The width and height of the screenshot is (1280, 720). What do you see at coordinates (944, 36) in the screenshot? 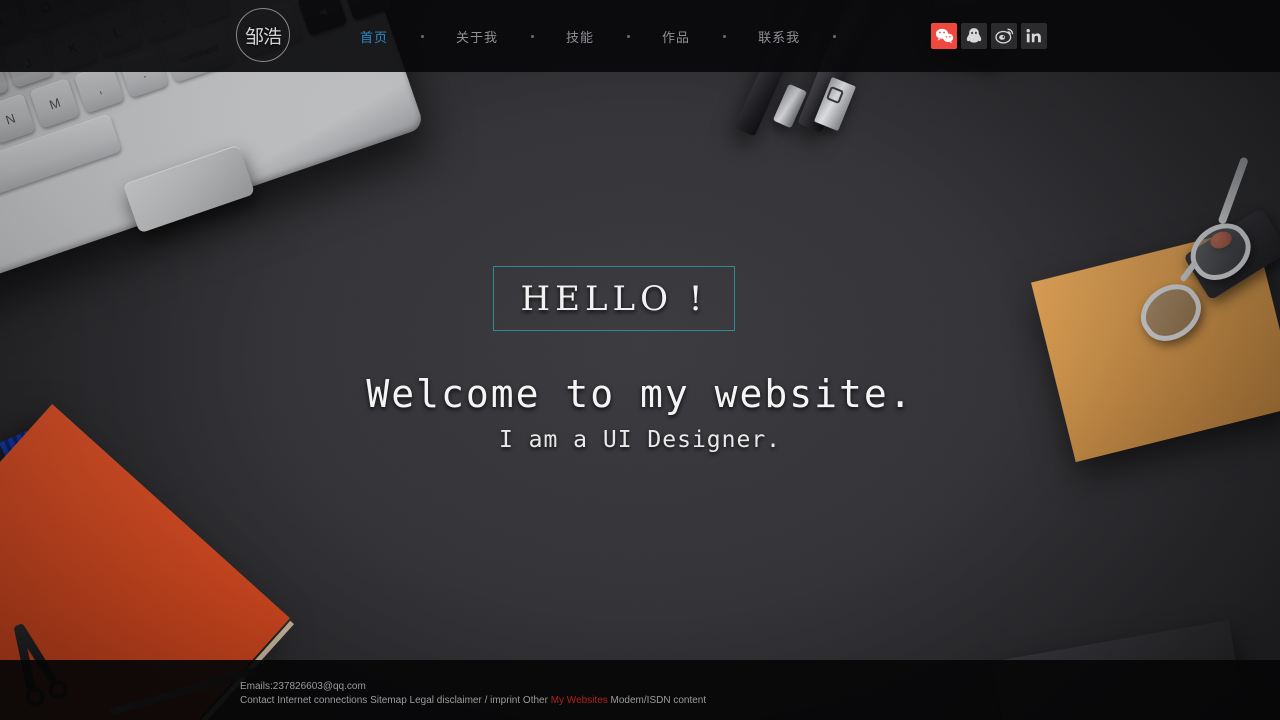
I see `wechat-icon` at bounding box center [944, 36].